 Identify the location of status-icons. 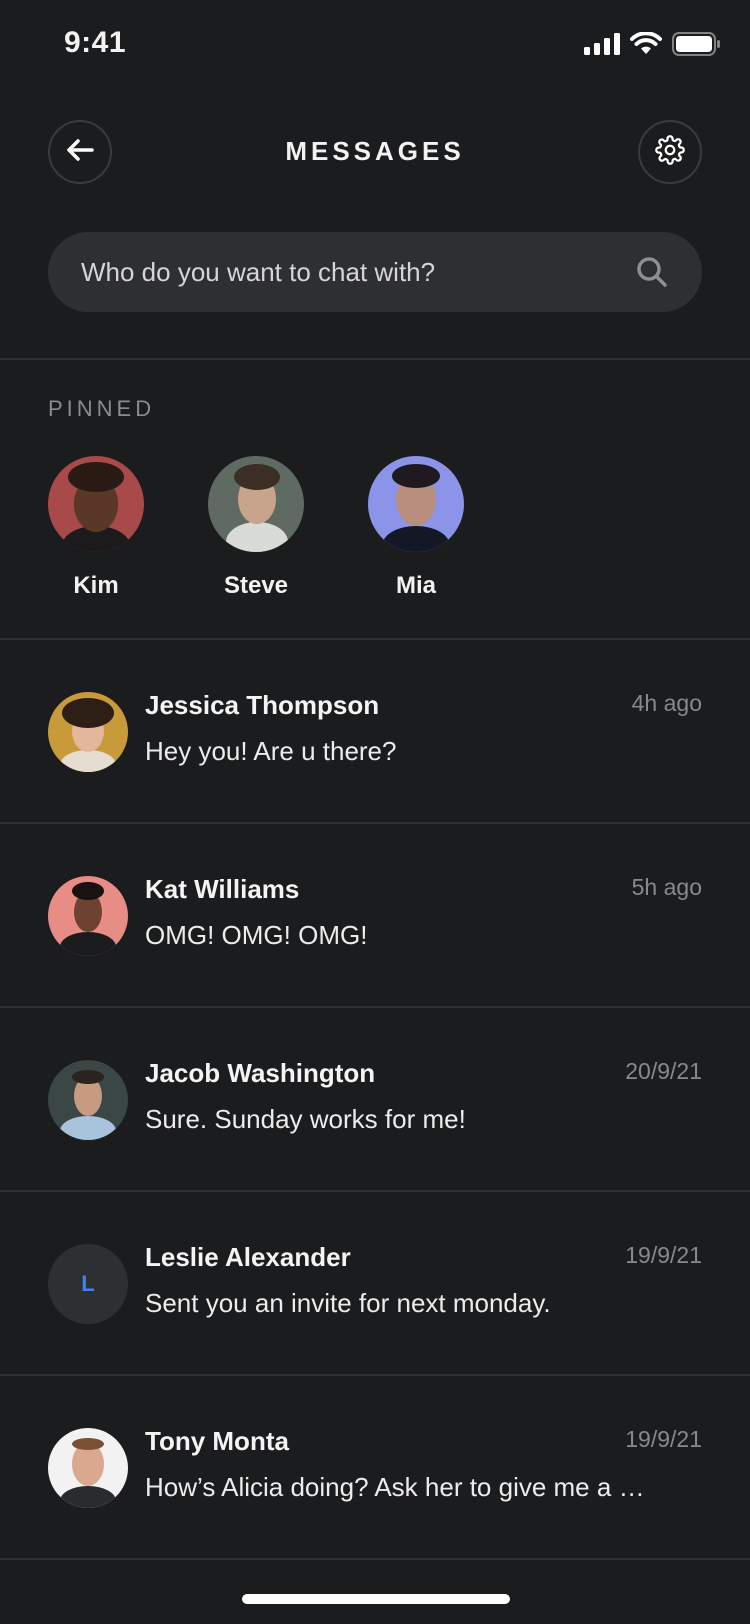
(652, 46).